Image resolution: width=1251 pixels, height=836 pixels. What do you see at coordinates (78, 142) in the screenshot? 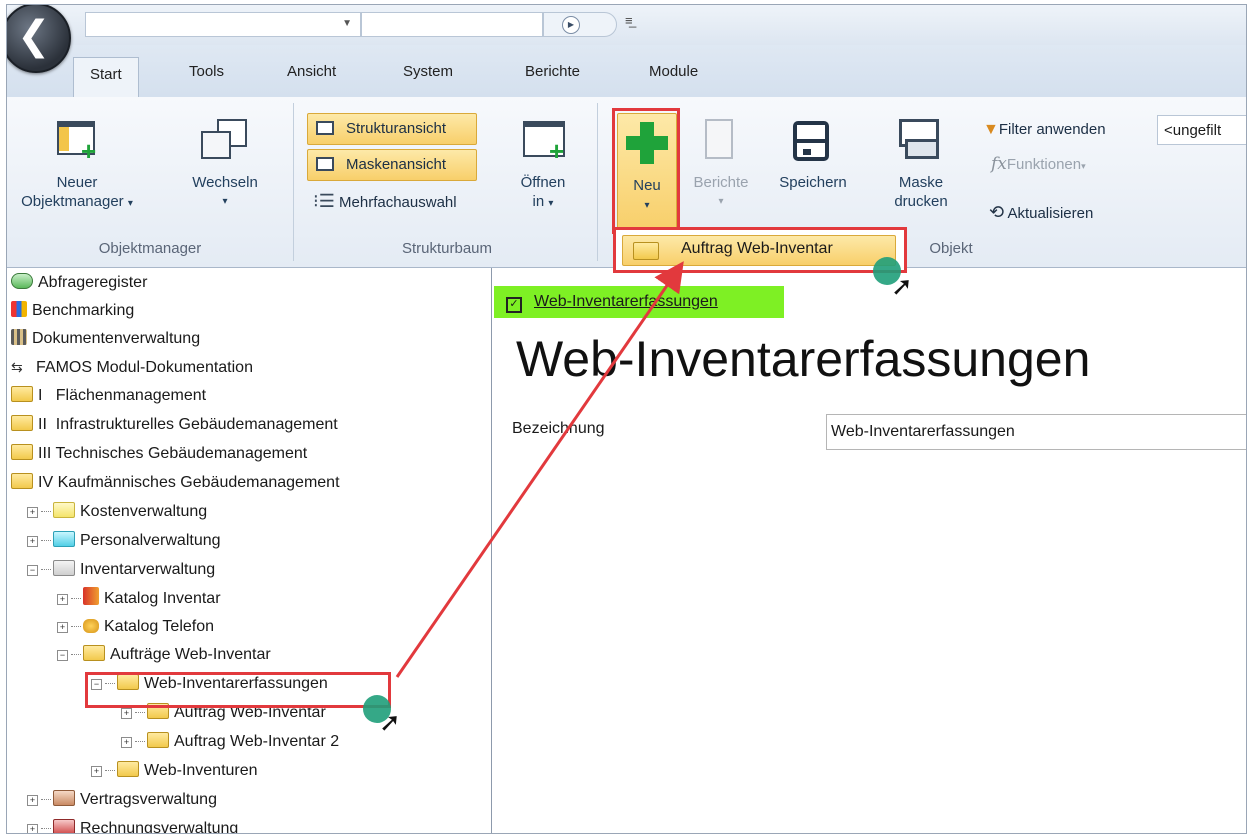
I see `new-objektmanager-icon: +` at bounding box center [78, 142].